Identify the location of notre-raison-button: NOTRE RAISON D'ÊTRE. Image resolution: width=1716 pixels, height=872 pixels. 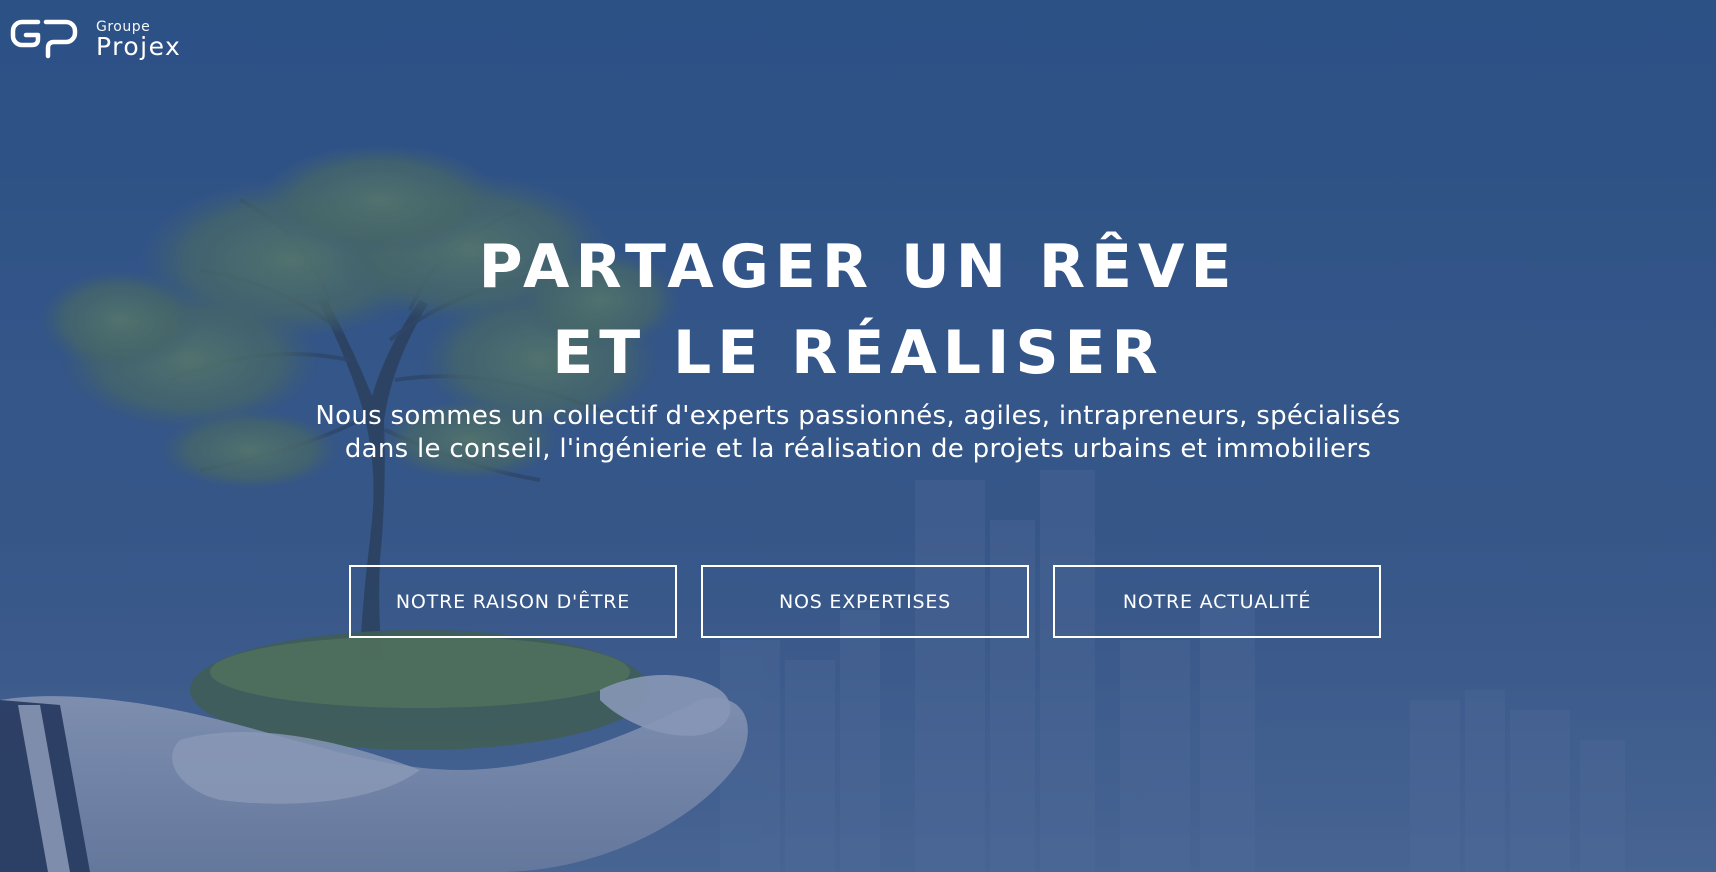
(513, 601).